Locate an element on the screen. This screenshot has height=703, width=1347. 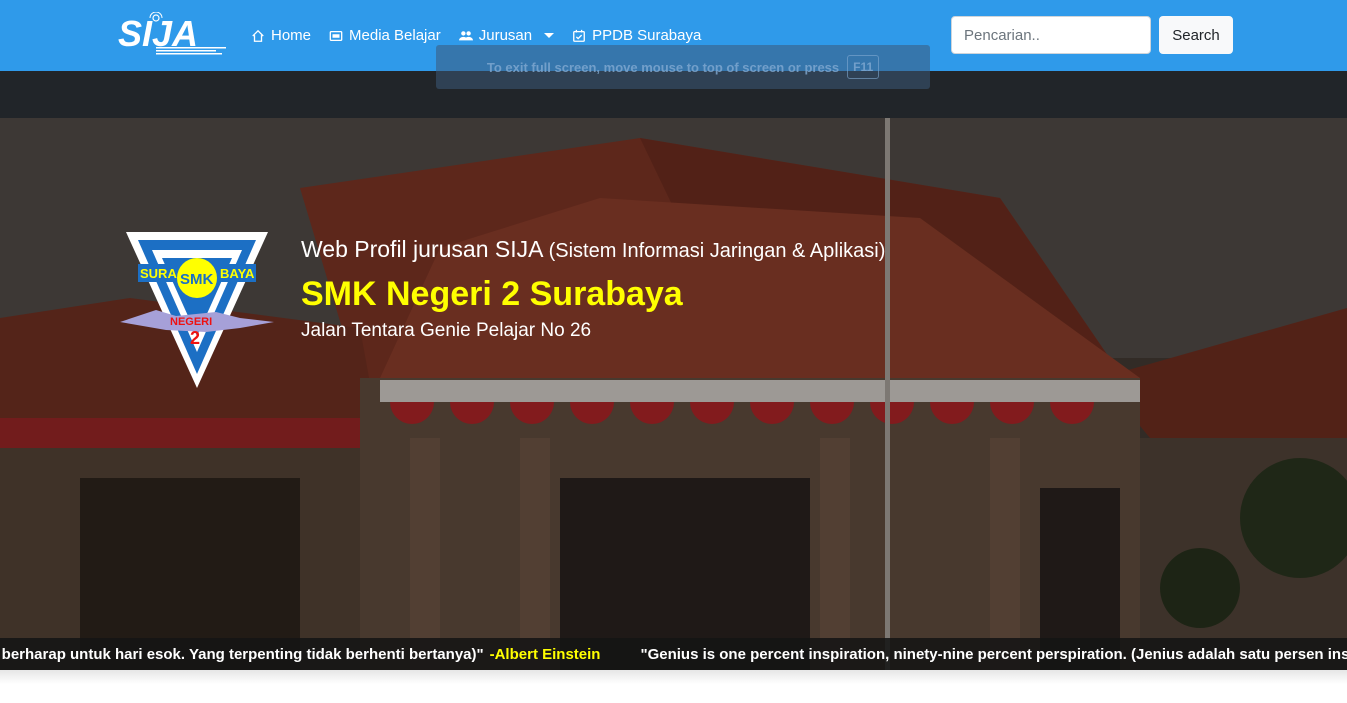
chevron-down-icon is located at coordinates (549, 35).